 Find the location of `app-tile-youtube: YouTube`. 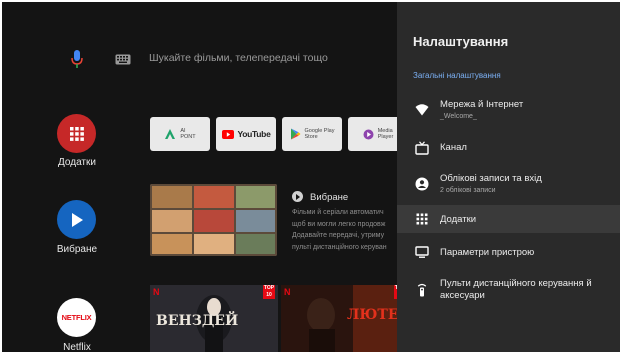

app-tile-youtube: YouTube is located at coordinates (246, 134).